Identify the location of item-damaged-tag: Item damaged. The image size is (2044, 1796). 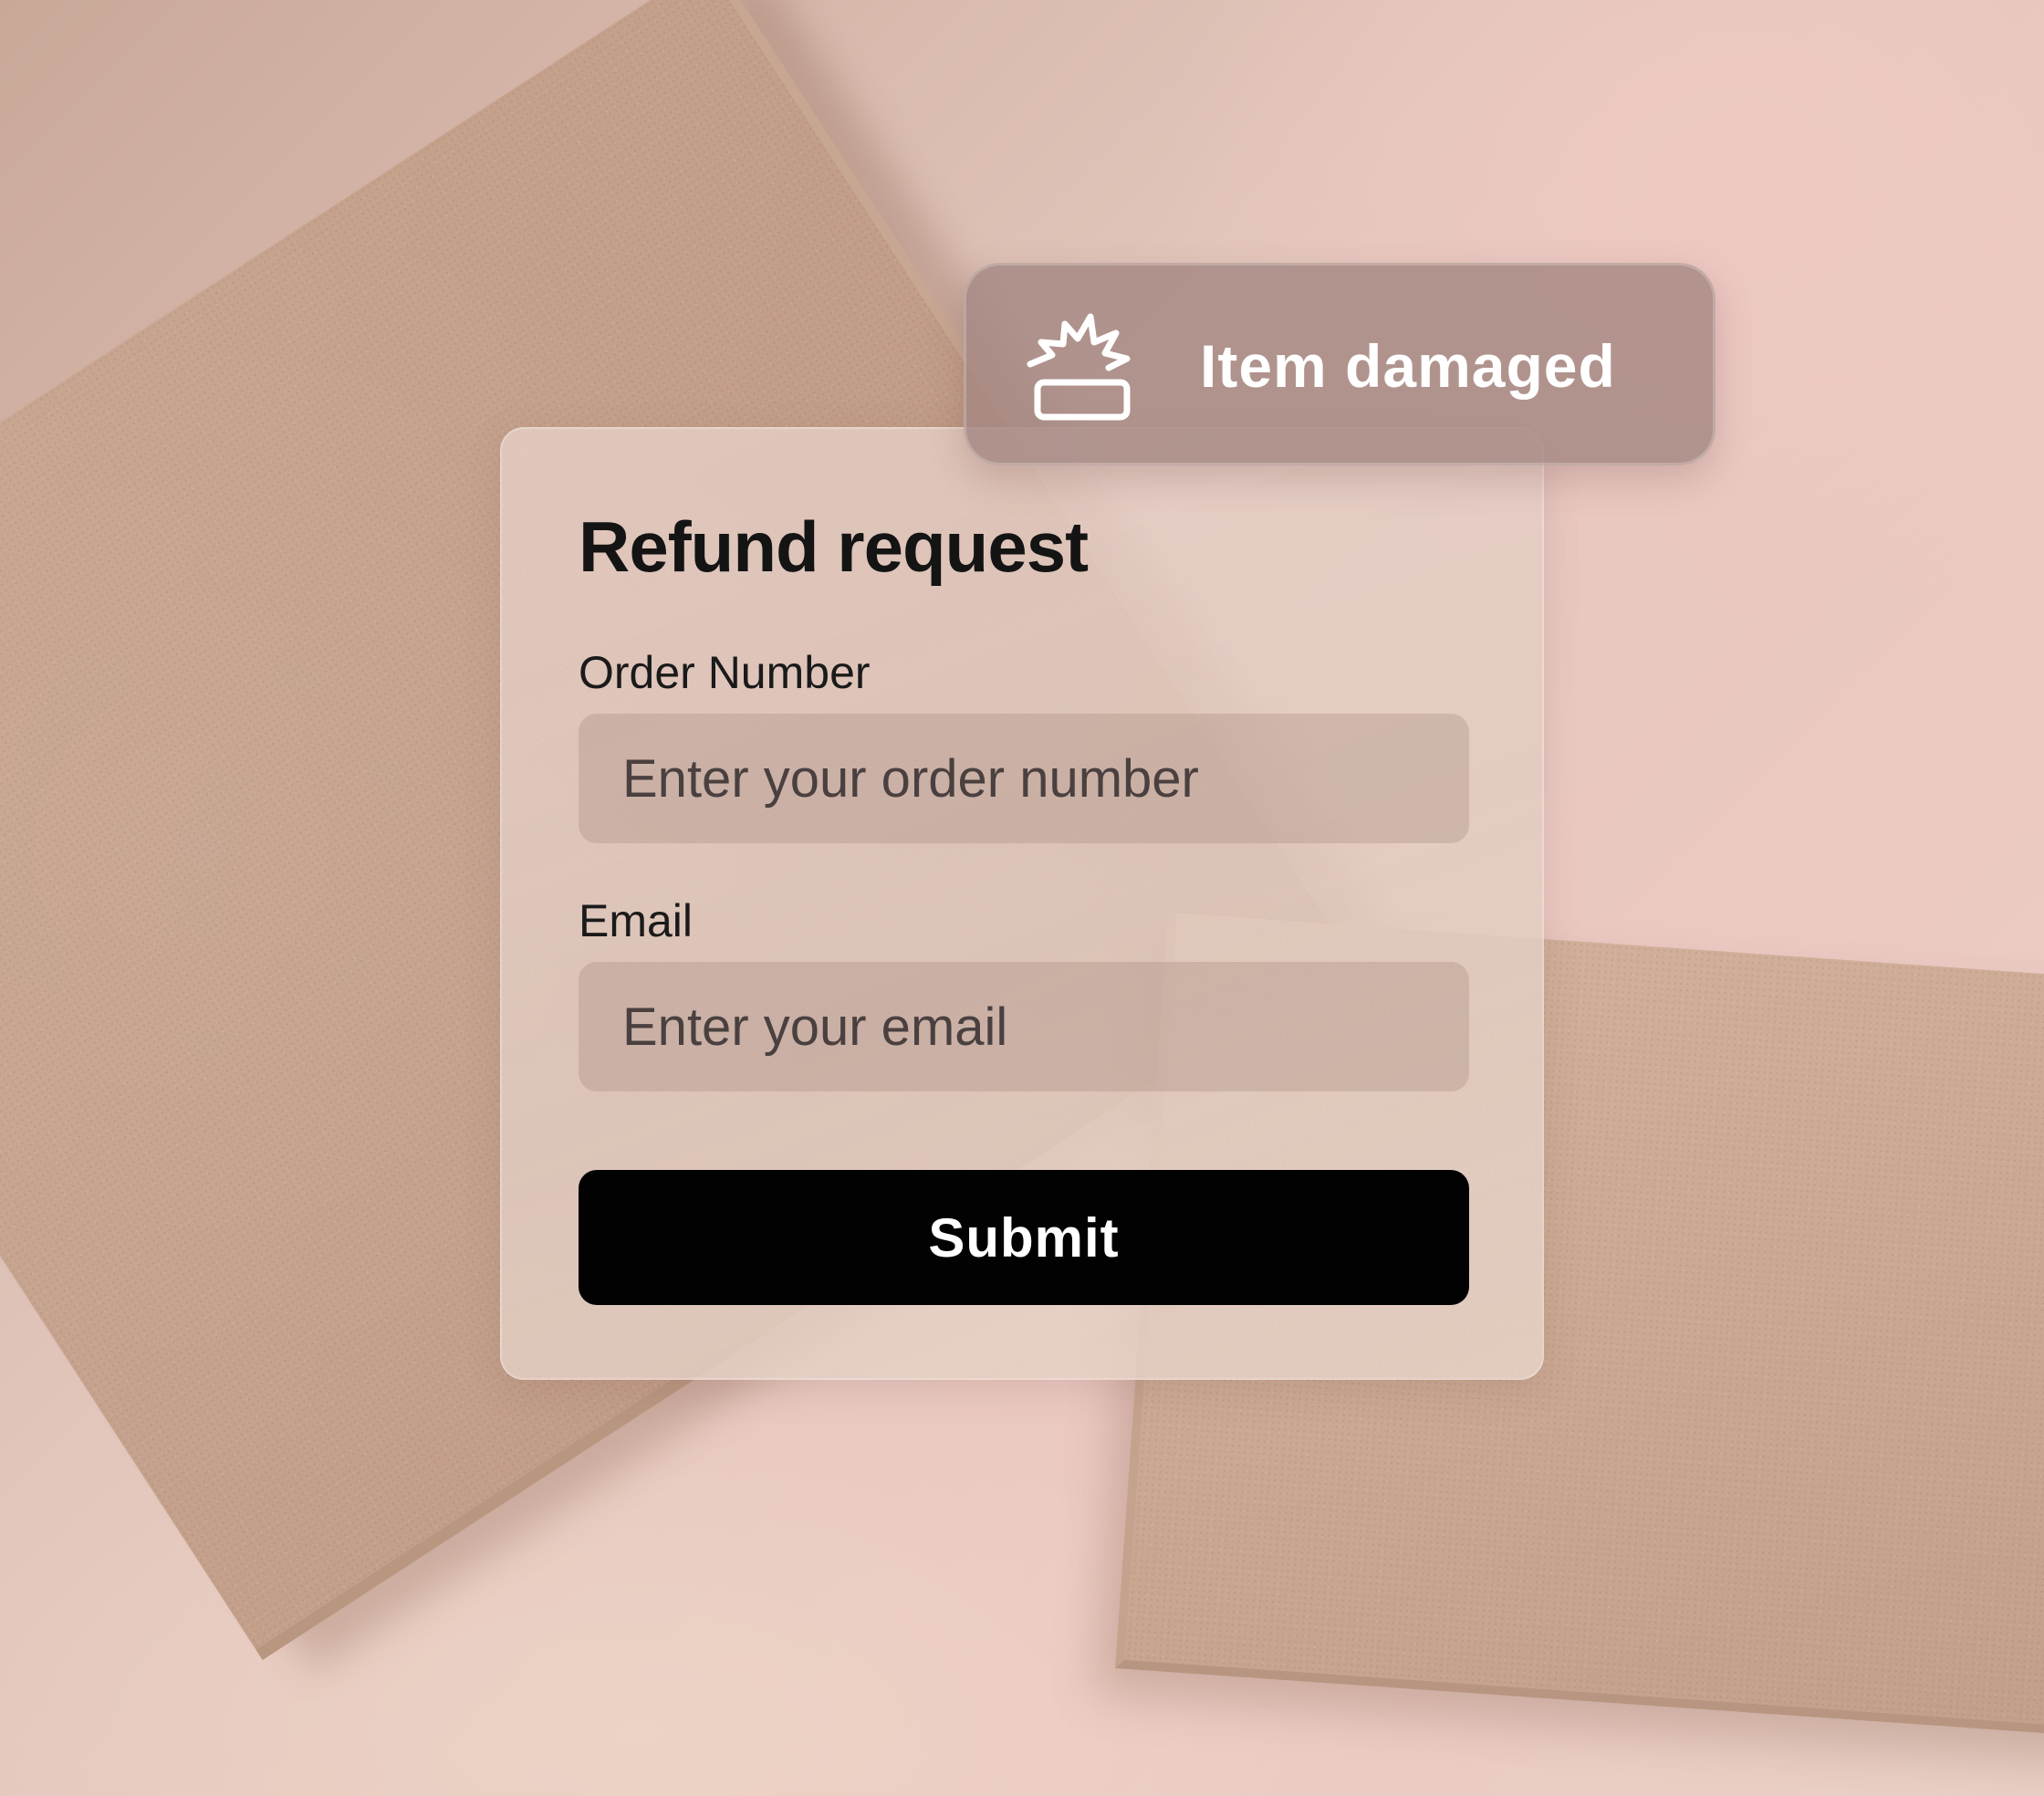
(1340, 364).